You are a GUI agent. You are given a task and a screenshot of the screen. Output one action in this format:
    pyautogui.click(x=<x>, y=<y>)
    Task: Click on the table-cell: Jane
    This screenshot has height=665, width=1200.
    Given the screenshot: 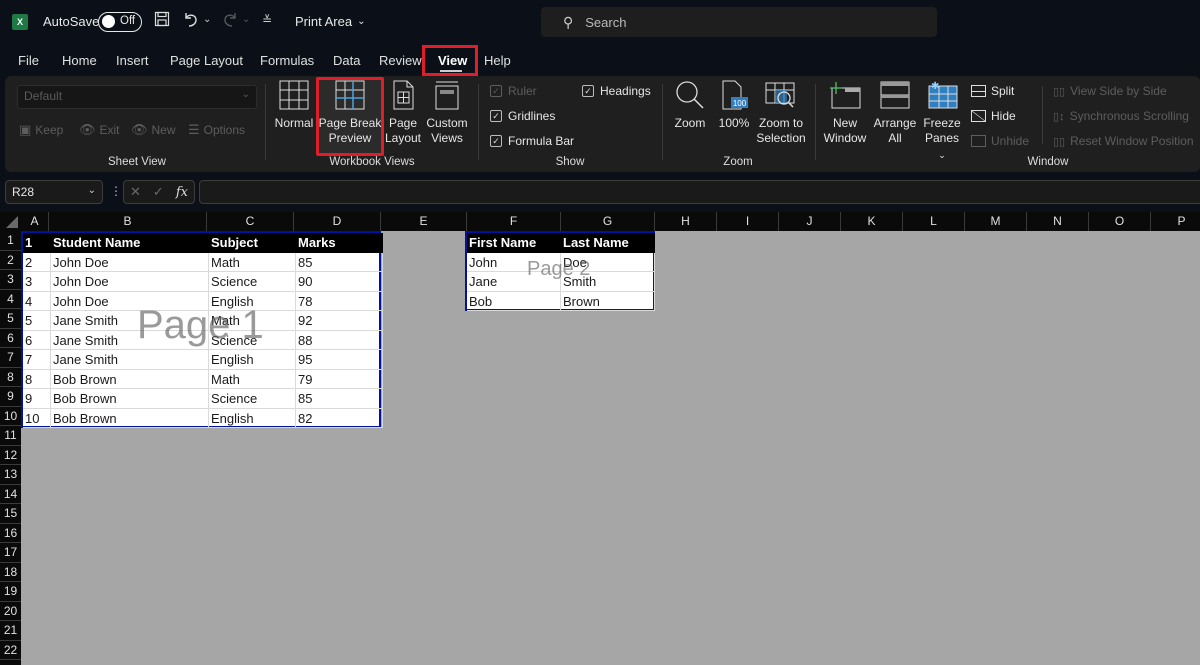 What is the action you would take?
    pyautogui.click(x=514, y=282)
    